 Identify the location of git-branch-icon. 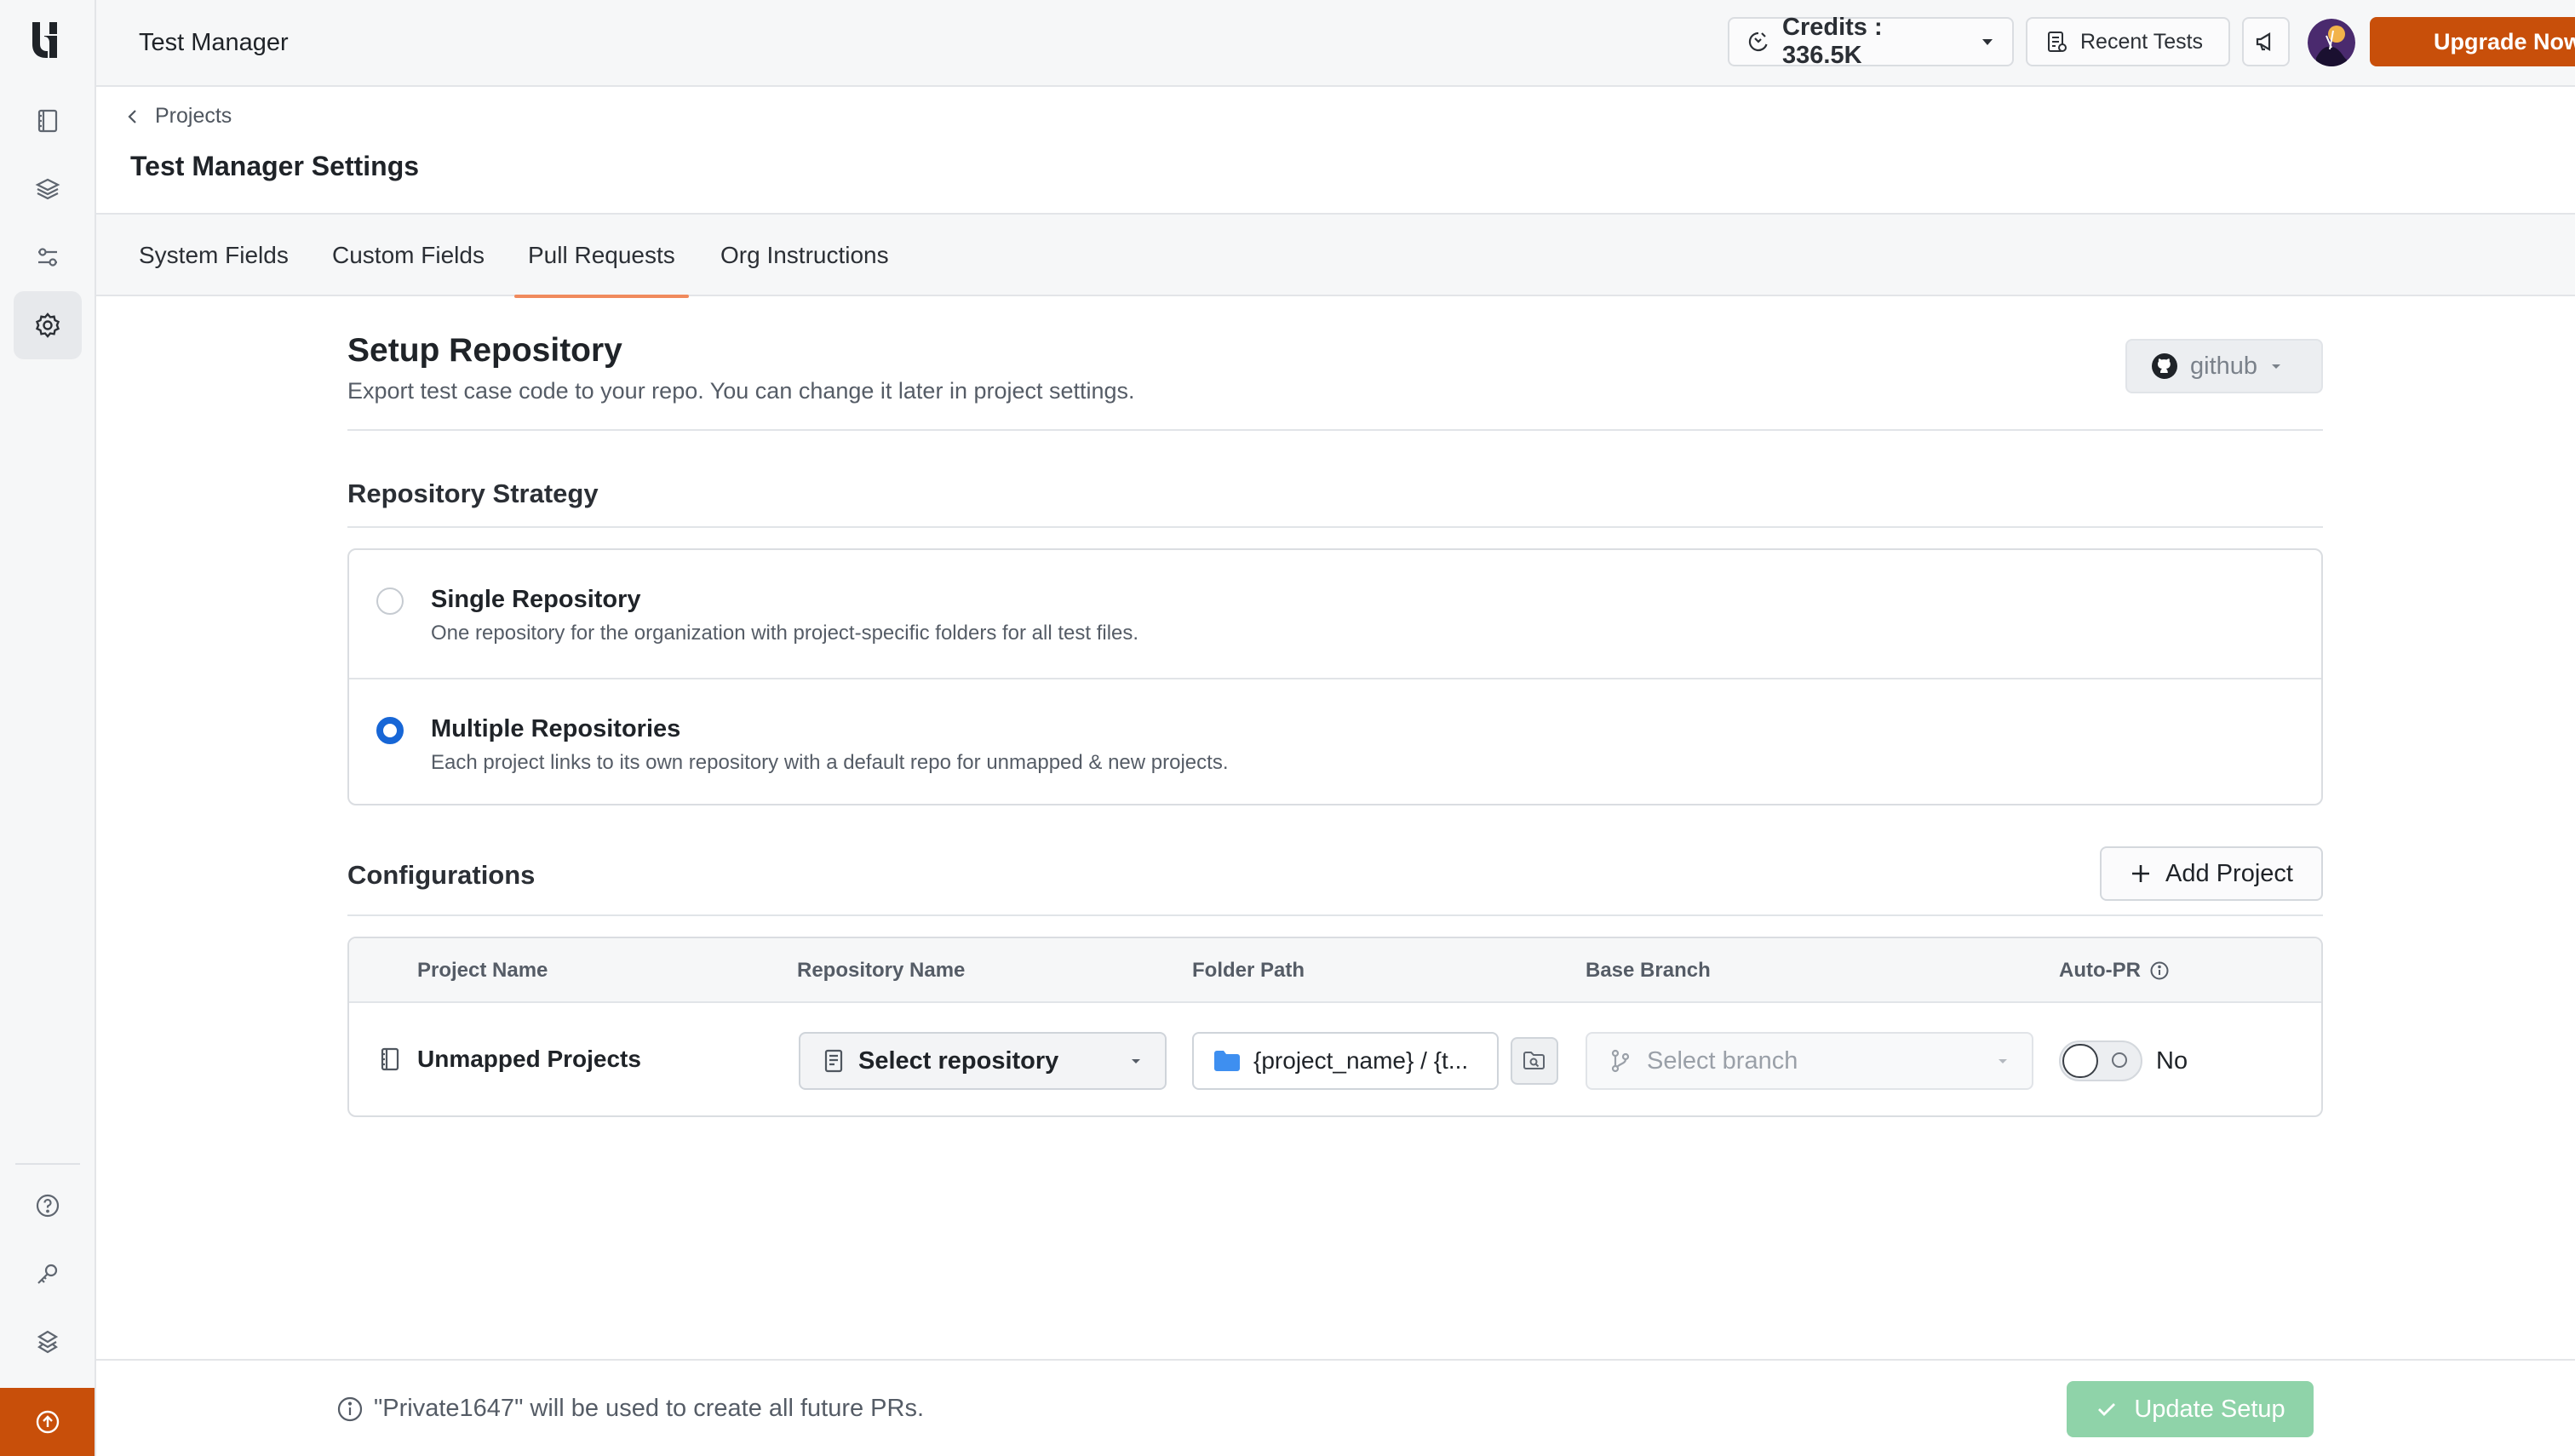
(1620, 1061).